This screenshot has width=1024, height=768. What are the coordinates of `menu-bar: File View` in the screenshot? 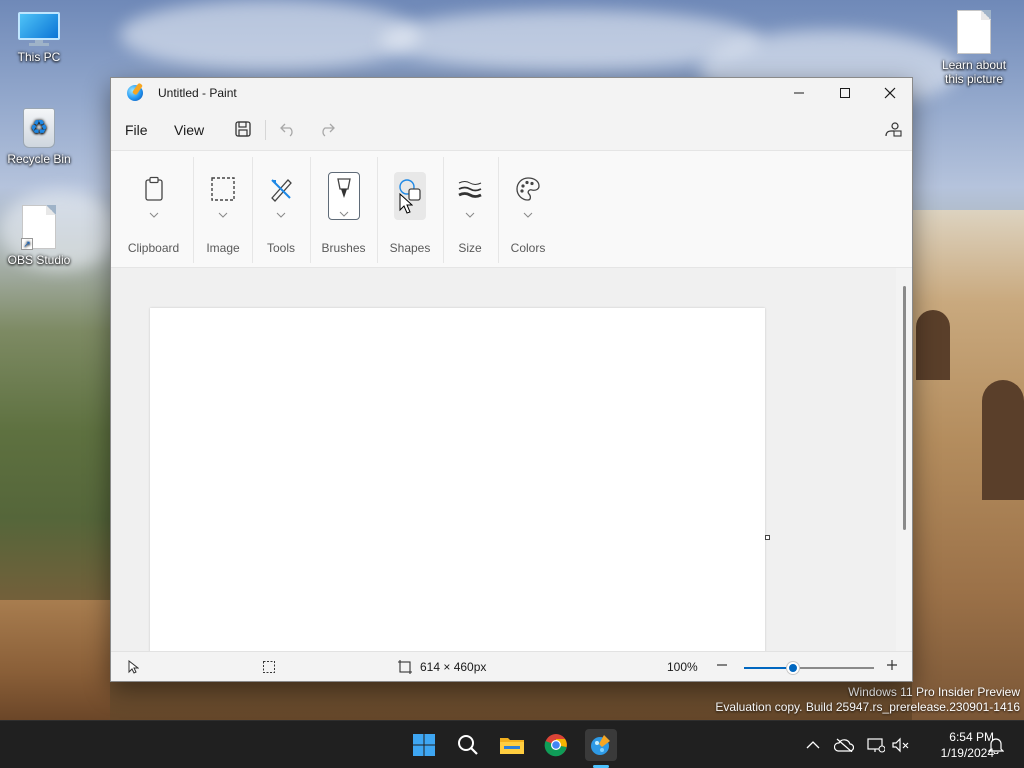 It's located at (511, 130).